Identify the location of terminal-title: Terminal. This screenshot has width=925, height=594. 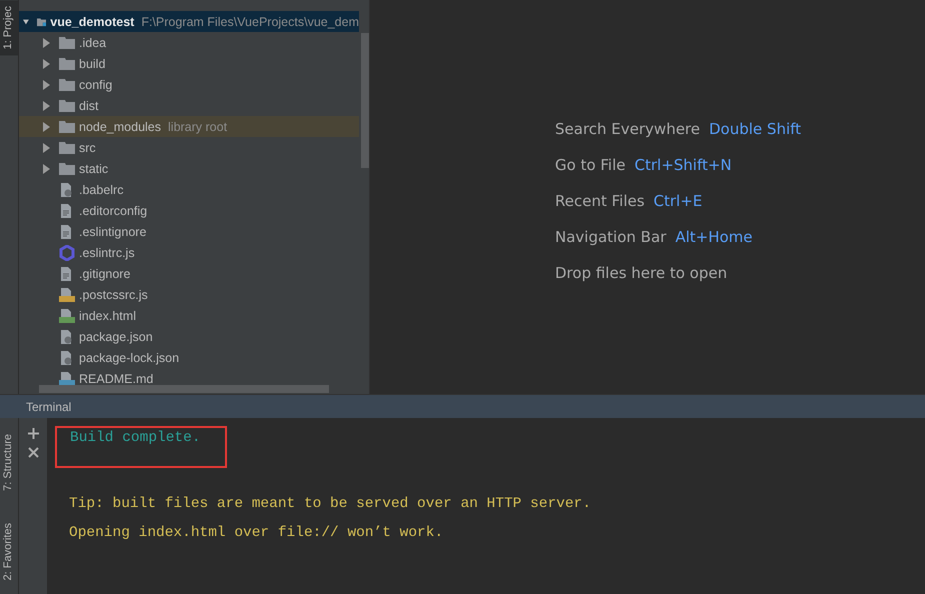
(49, 407).